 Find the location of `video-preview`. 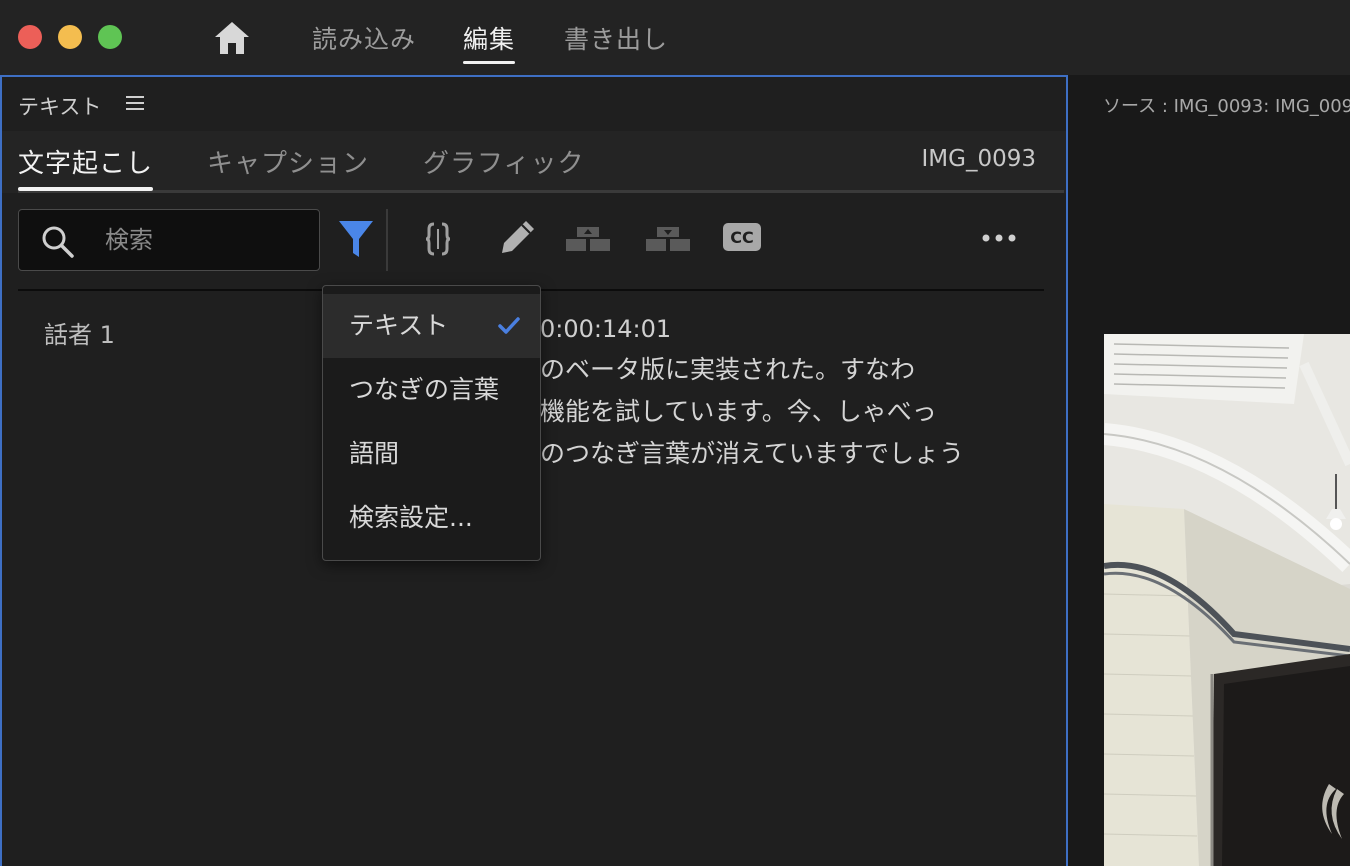

video-preview is located at coordinates (1227, 600).